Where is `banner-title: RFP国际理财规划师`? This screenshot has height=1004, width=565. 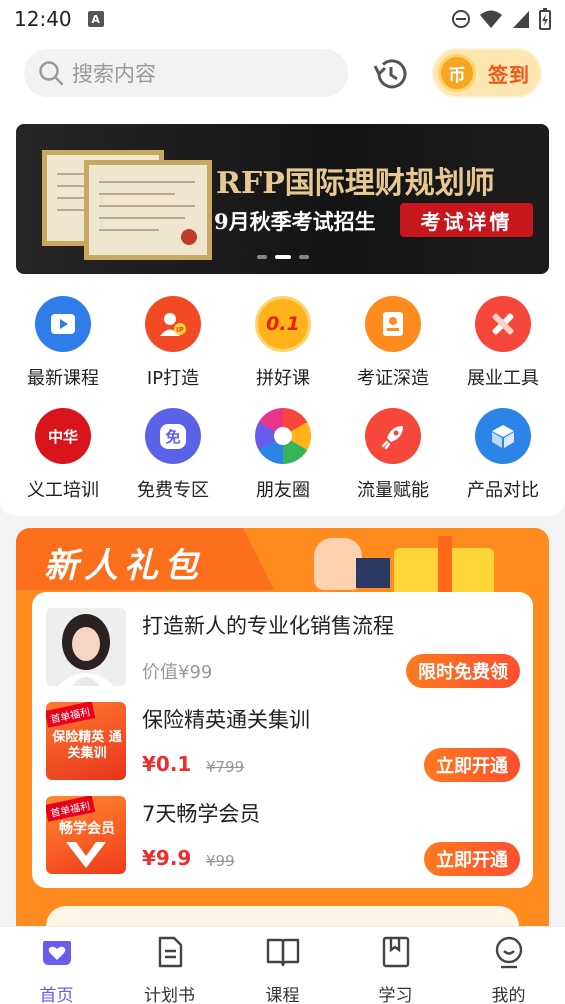
banner-title: RFP国际理财规划师 is located at coordinates (355, 183).